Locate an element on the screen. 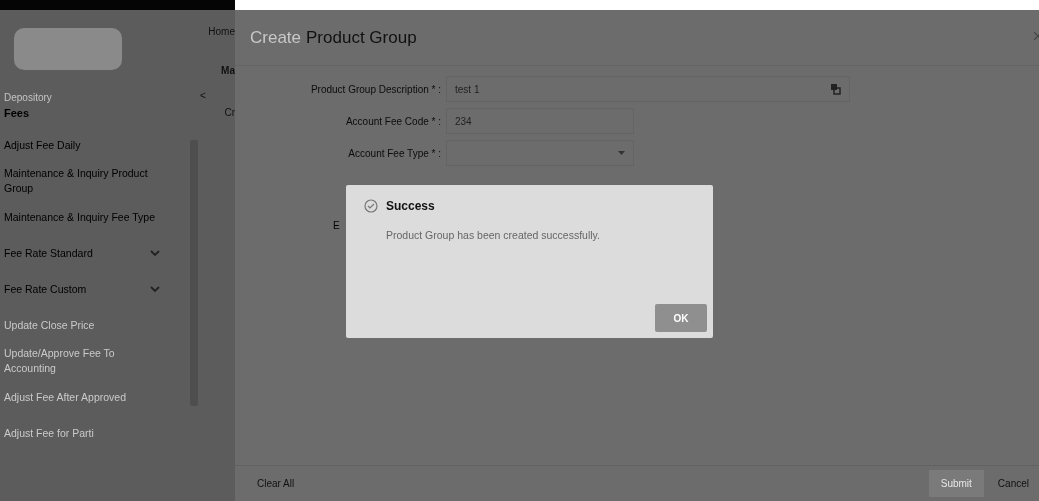  nav-link: Home is located at coordinates (221, 31).